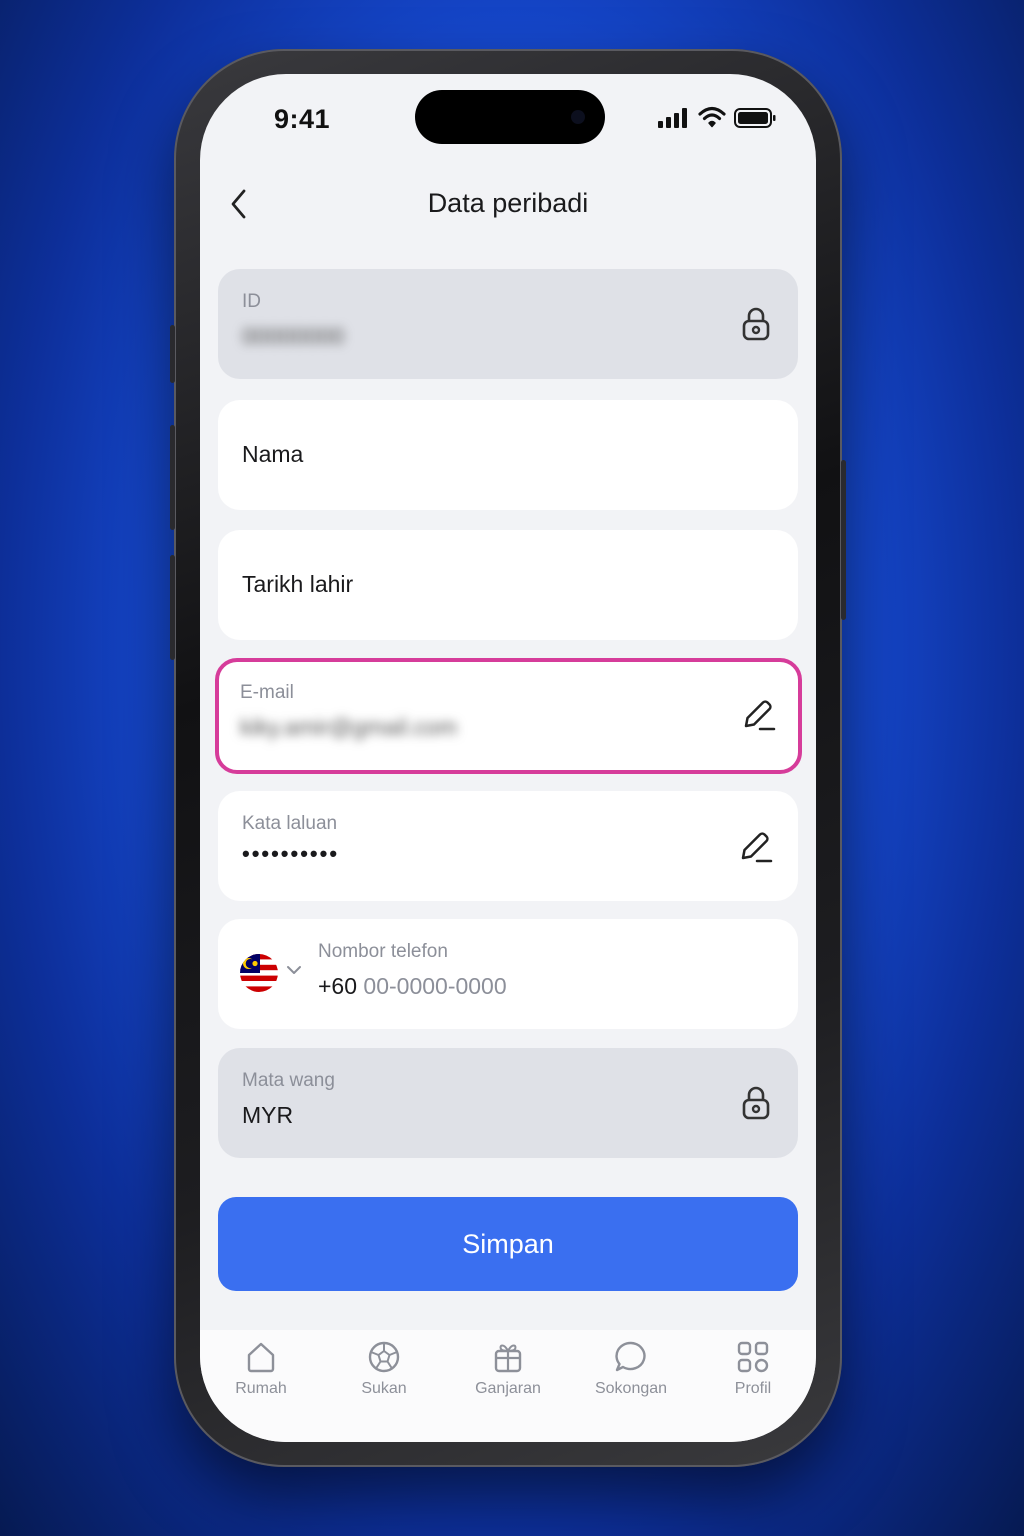 Image resolution: width=1024 pixels, height=1536 pixels. What do you see at coordinates (172, 477) in the screenshot?
I see `phone-volume-up` at bounding box center [172, 477].